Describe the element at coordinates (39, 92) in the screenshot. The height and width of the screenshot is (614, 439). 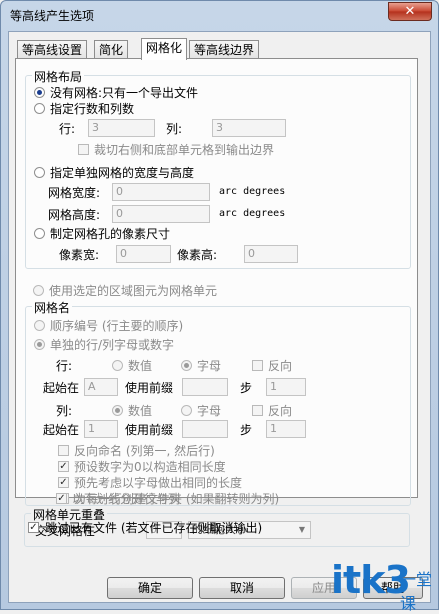
I see `radio-no-grid` at that location.